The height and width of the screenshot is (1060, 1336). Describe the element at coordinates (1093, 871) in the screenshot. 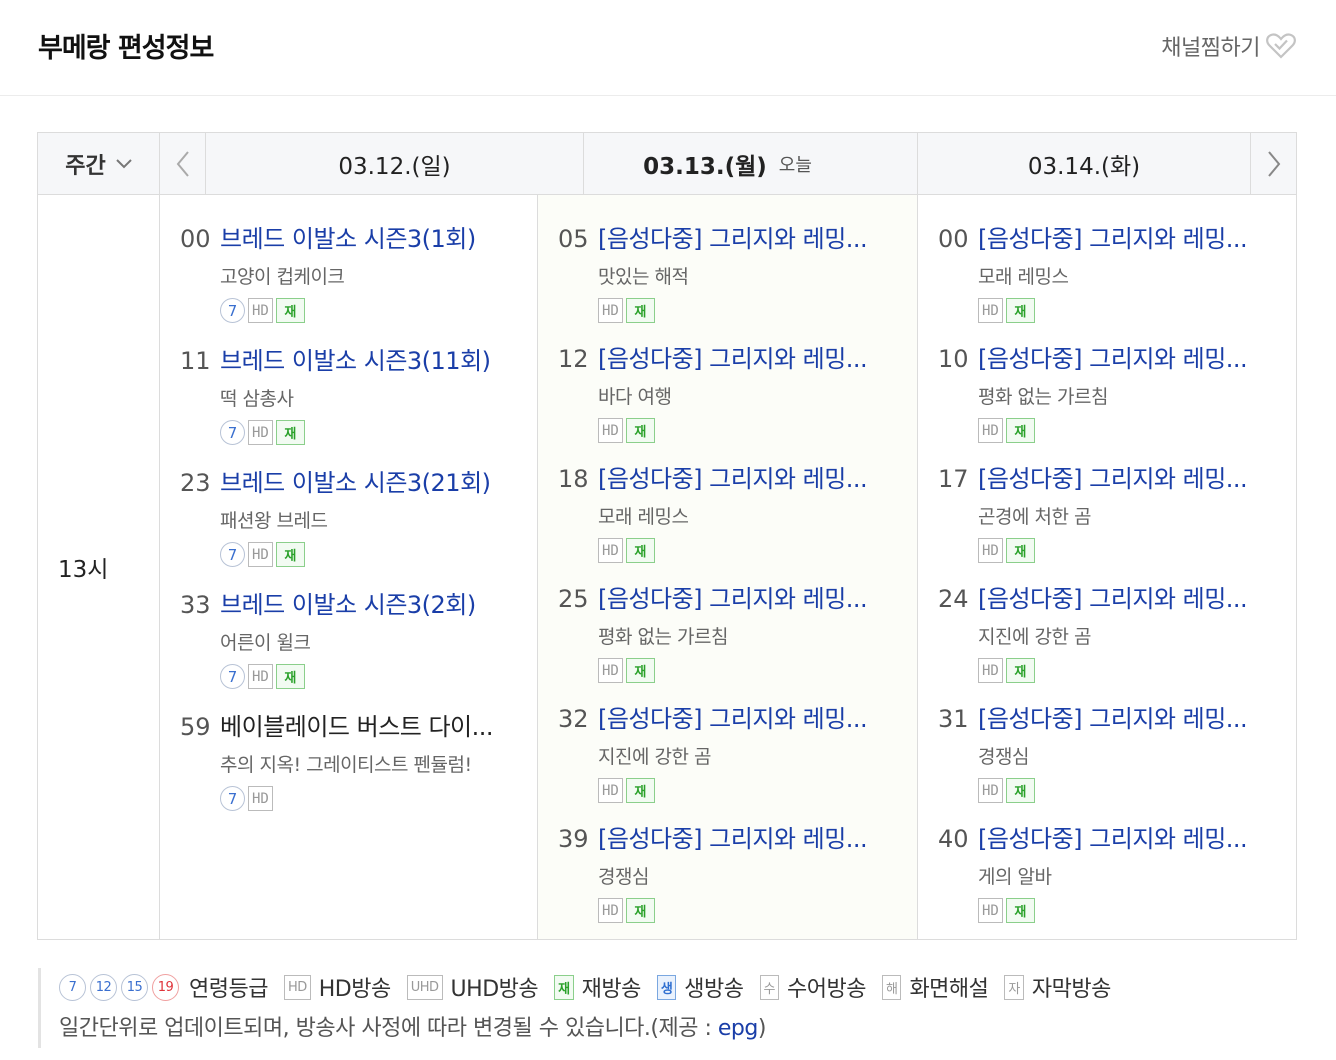

I see `program-item: 40 [음성다중] 그리지와 레밍... 게의 알바 HD 재` at that location.